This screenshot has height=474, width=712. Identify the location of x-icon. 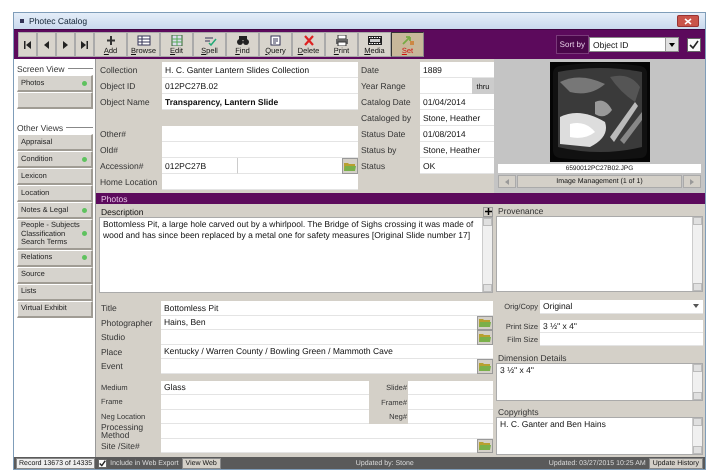
(309, 40).